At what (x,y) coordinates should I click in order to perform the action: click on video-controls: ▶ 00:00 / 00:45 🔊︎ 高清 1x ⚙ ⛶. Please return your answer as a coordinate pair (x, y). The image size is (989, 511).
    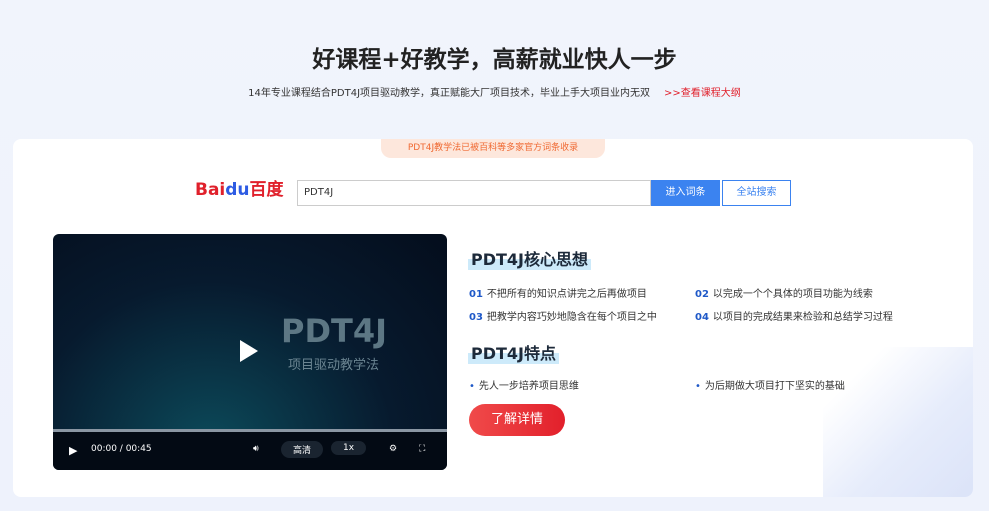
    Looking at the image, I should click on (250, 451).